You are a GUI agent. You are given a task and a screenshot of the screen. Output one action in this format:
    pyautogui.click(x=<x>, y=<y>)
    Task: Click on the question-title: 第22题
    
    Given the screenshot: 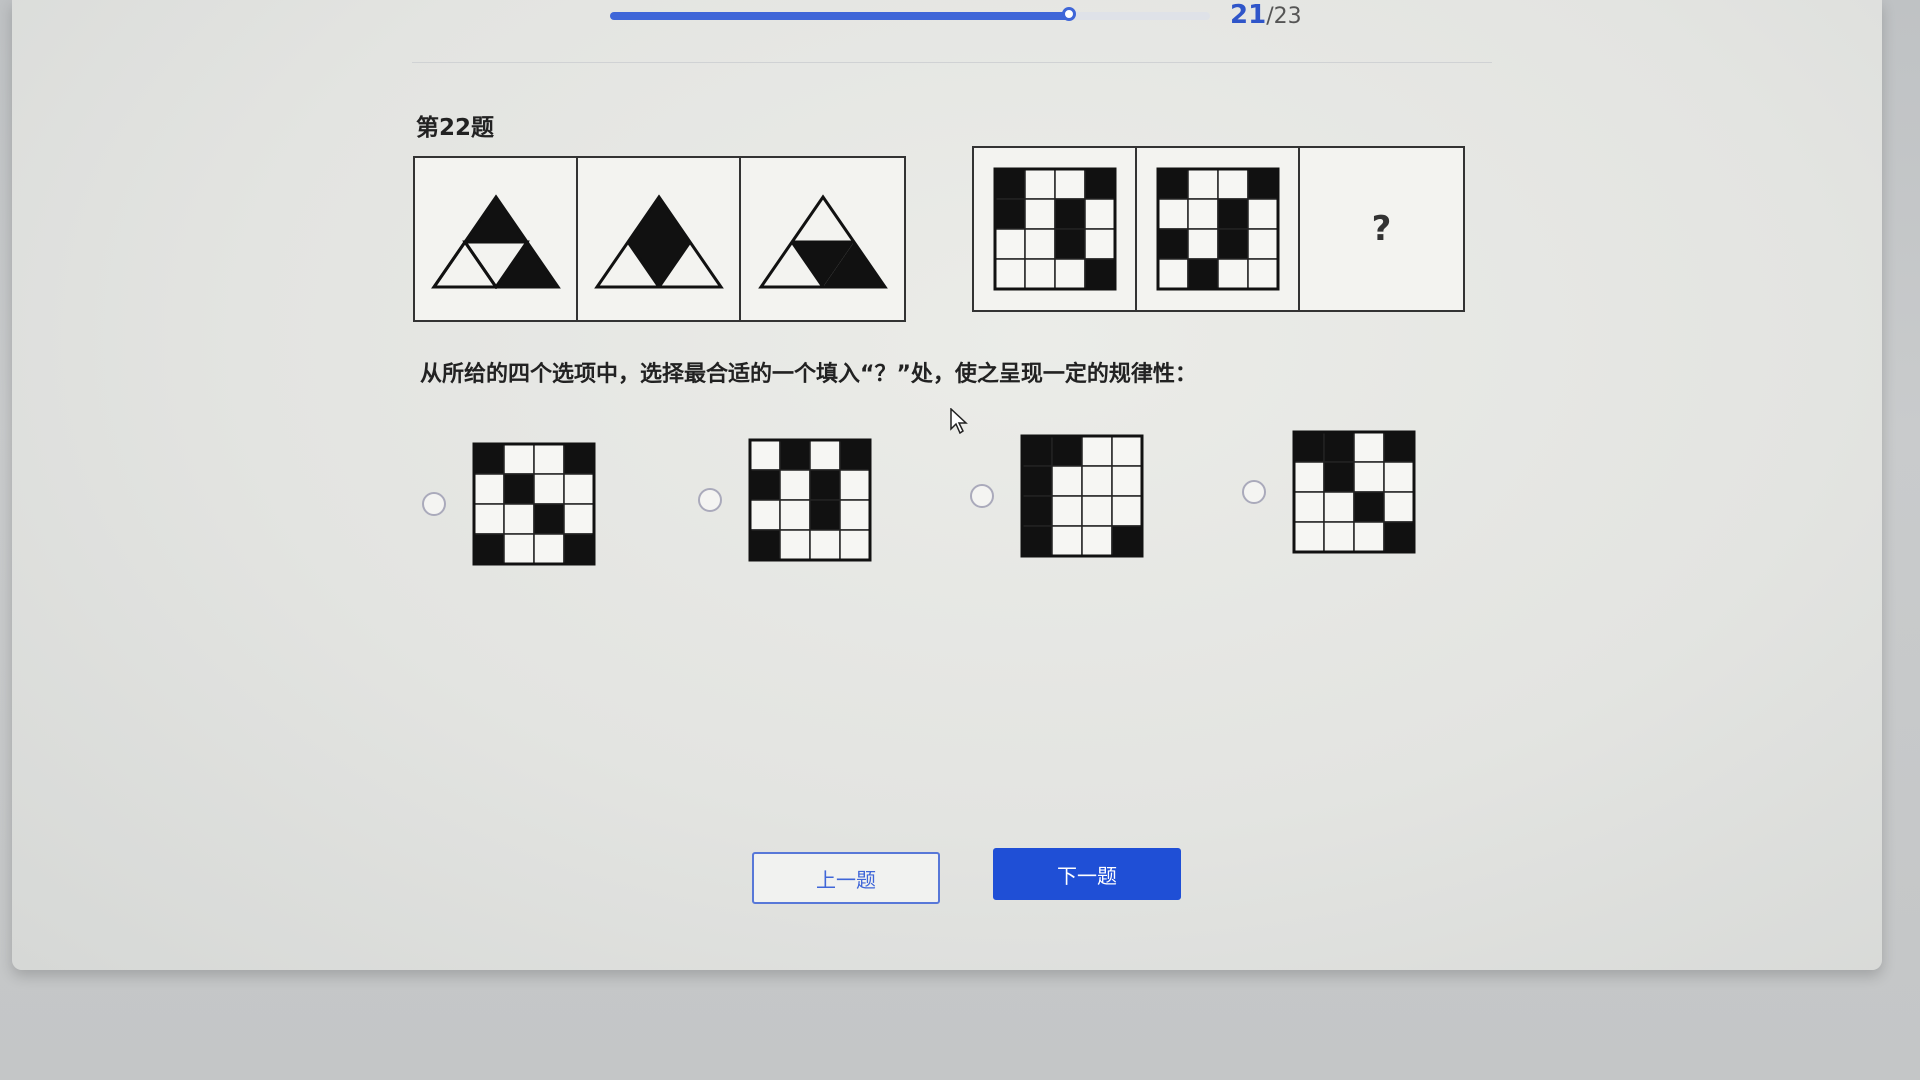 What is the action you would take?
    pyautogui.click(x=455, y=128)
    